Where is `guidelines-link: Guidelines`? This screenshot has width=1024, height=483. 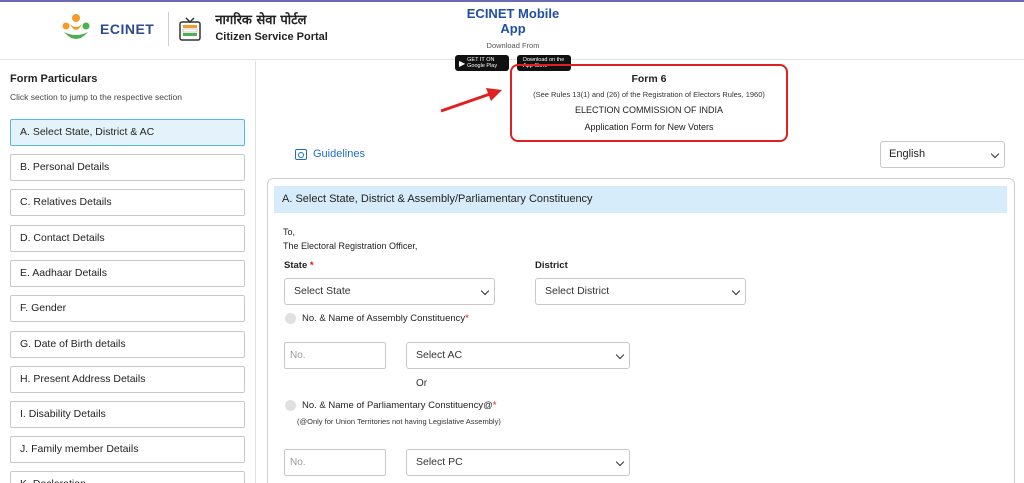
guidelines-link: Guidelines is located at coordinates (330, 154).